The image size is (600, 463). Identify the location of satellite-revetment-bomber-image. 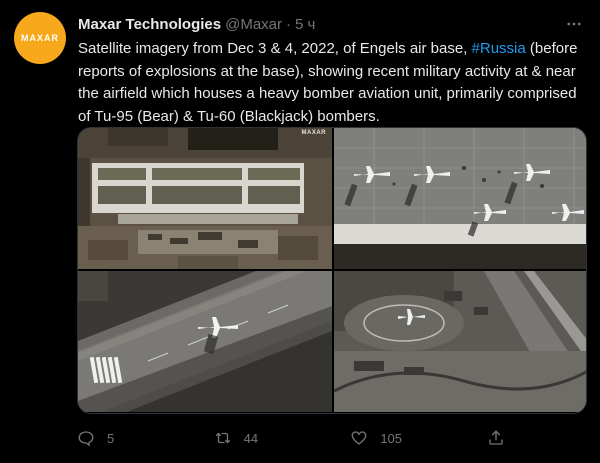
(460, 341).